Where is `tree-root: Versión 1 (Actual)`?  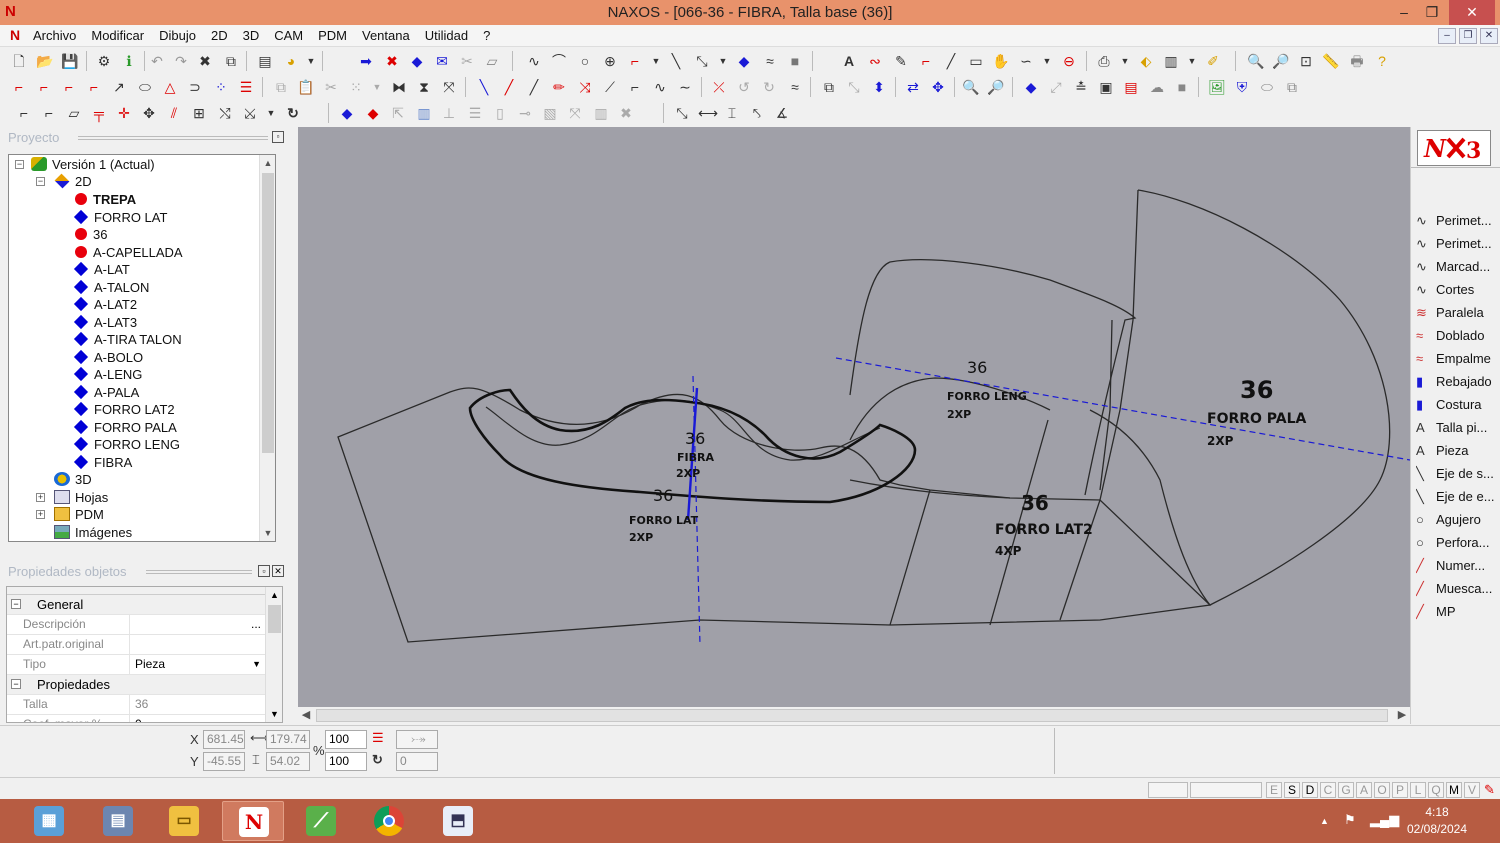
tree-root: Versión 1 (Actual) is located at coordinates (93, 164).